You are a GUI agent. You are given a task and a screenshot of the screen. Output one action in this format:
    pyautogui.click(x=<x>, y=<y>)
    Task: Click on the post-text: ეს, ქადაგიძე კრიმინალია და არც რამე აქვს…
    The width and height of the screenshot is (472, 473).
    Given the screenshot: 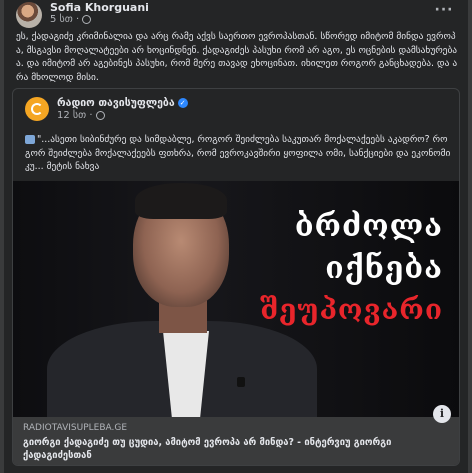 What is the action you would take?
    pyautogui.click(x=237, y=57)
    